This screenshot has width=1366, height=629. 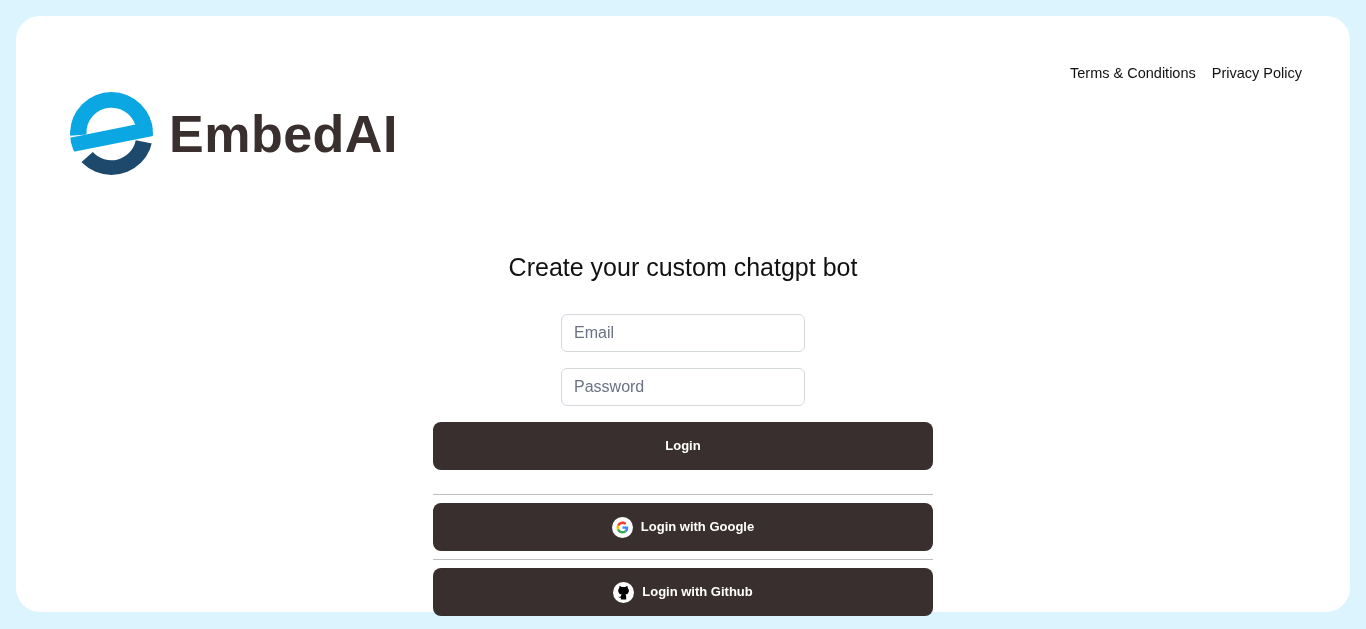 What do you see at coordinates (683, 446) in the screenshot?
I see `login-button: Login` at bounding box center [683, 446].